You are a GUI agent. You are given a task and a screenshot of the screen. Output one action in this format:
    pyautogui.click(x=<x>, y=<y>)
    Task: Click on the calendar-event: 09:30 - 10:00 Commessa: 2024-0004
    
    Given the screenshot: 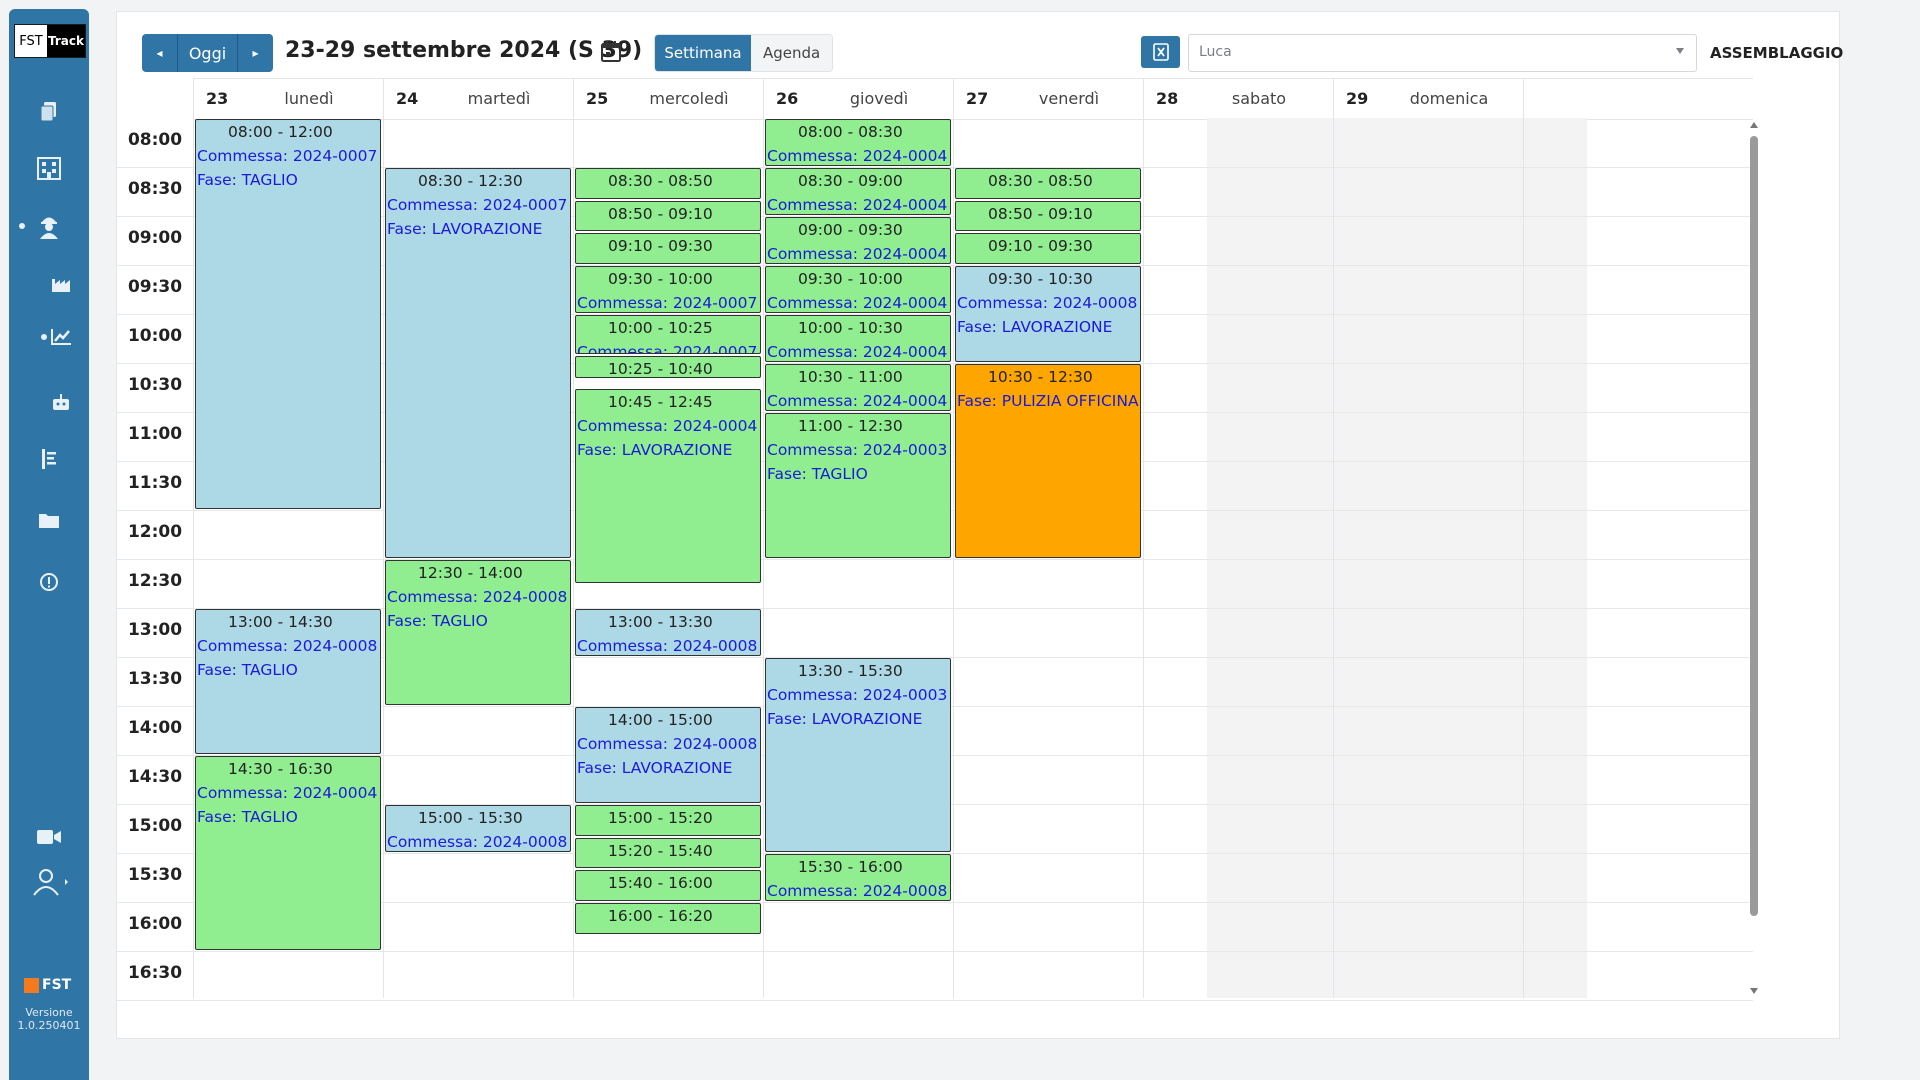 What is the action you would take?
    pyautogui.click(x=858, y=289)
    